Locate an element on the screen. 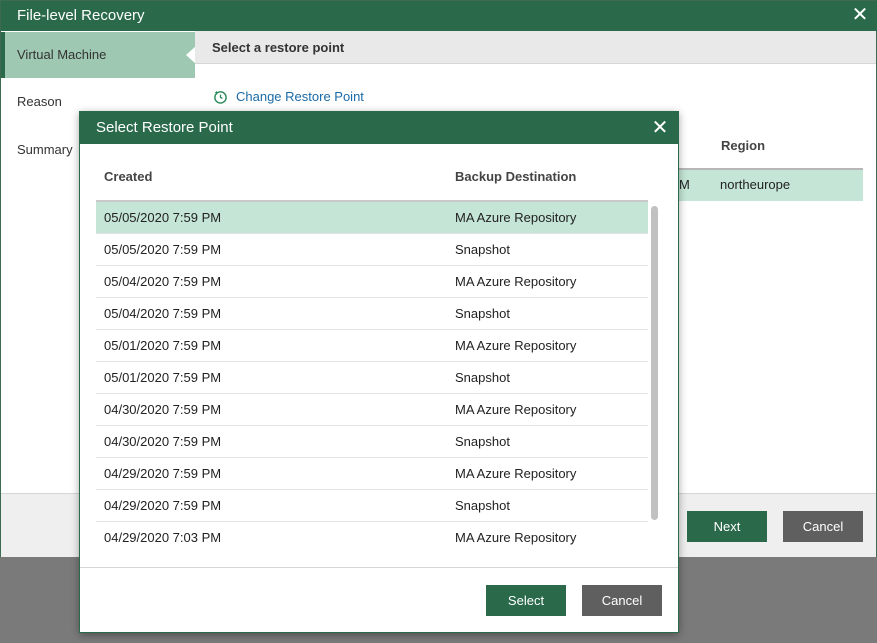 The height and width of the screenshot is (643, 877). table-row: 04/30/2020 7:59 PM Snapshot is located at coordinates (372, 442).